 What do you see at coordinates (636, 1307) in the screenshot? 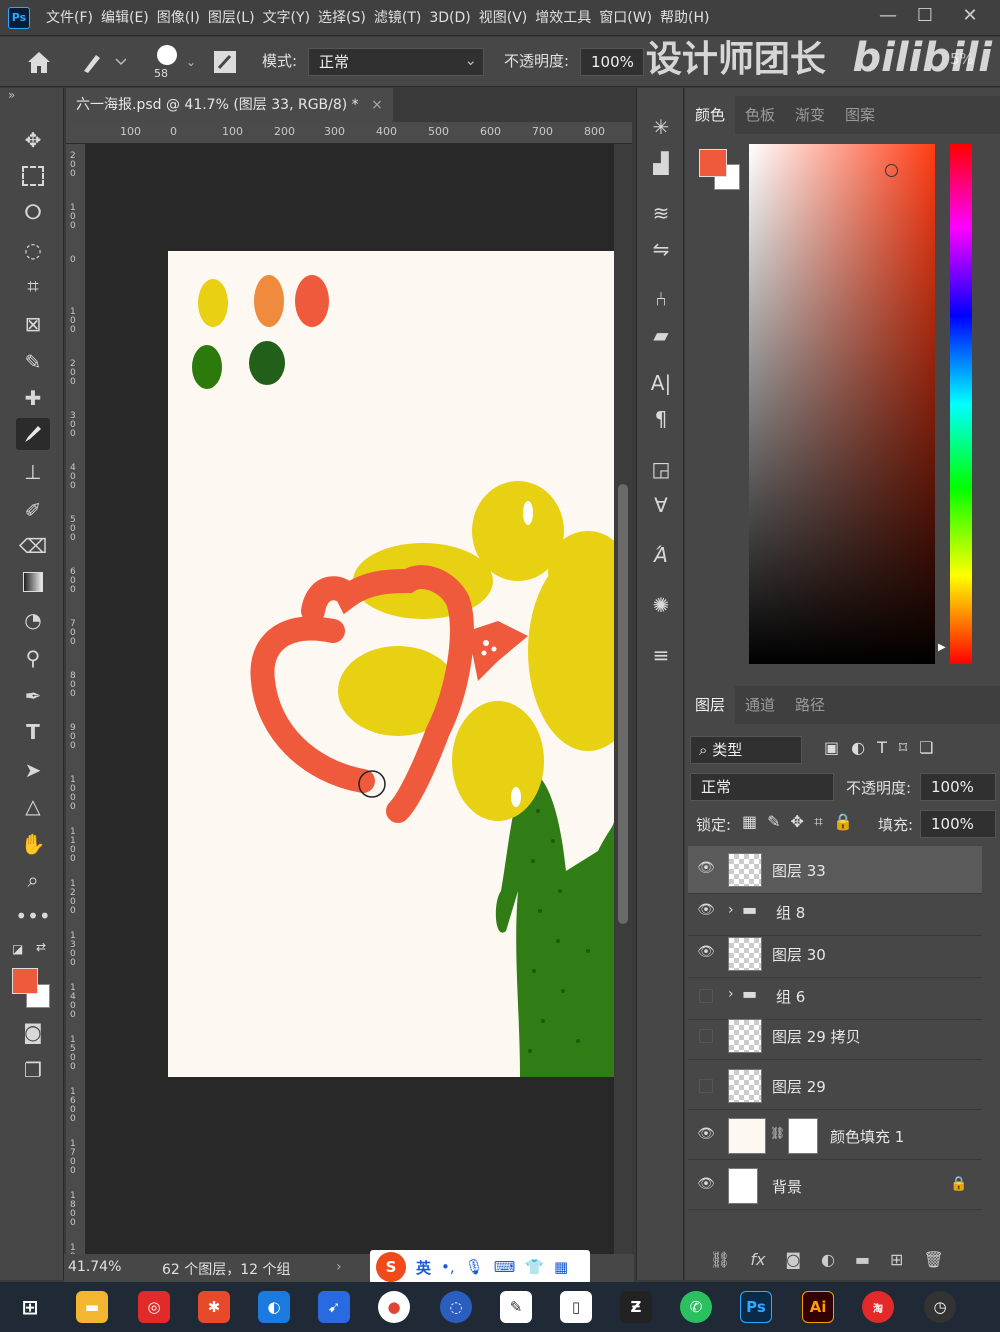
I see `app-z-icon: Ƶ` at bounding box center [636, 1307].